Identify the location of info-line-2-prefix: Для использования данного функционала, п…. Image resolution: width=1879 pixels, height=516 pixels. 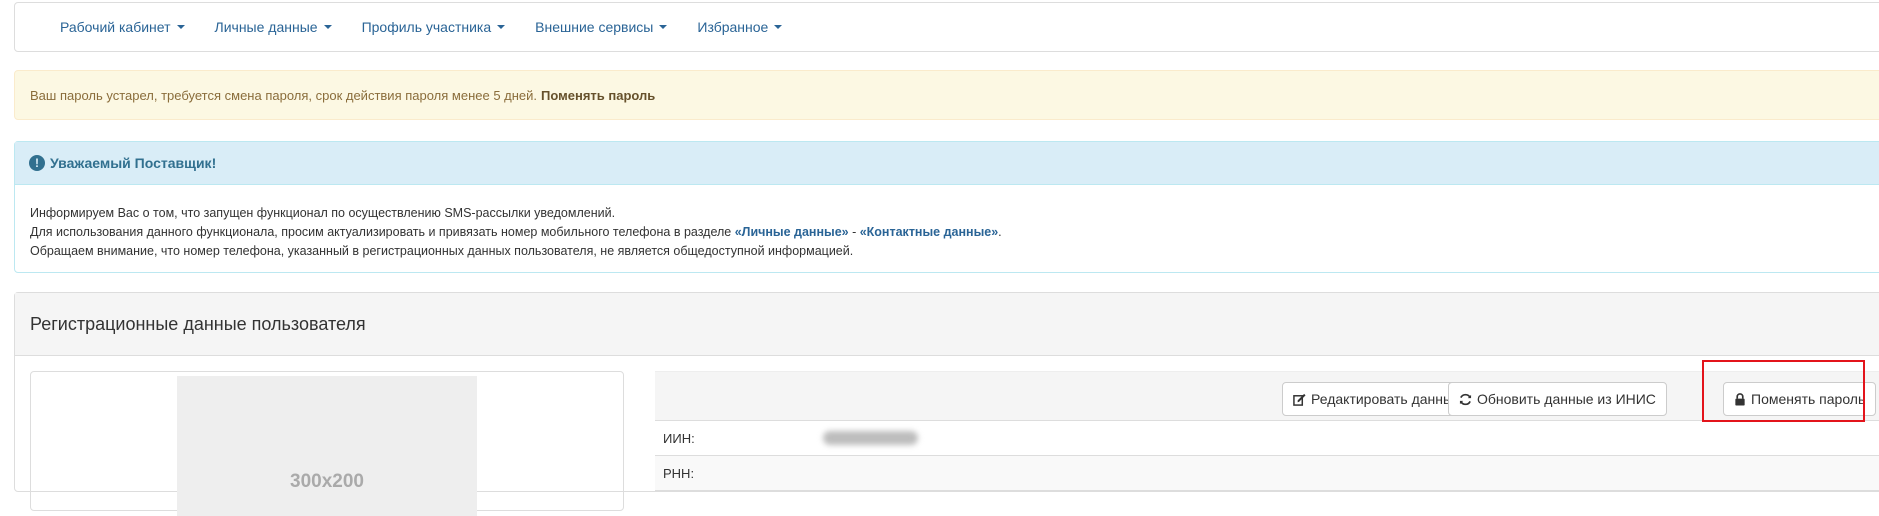
(382, 232).